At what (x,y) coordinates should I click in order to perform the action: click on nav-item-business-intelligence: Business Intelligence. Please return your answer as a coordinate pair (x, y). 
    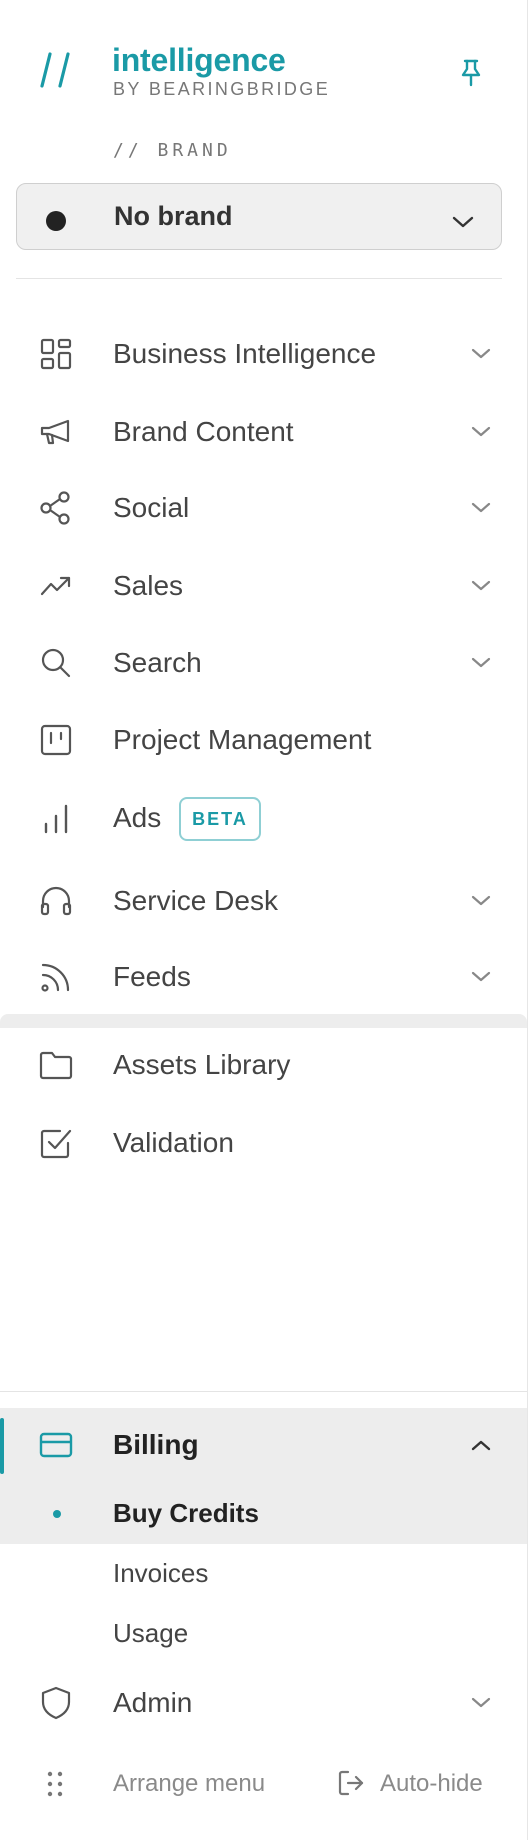
    Looking at the image, I should click on (263, 353).